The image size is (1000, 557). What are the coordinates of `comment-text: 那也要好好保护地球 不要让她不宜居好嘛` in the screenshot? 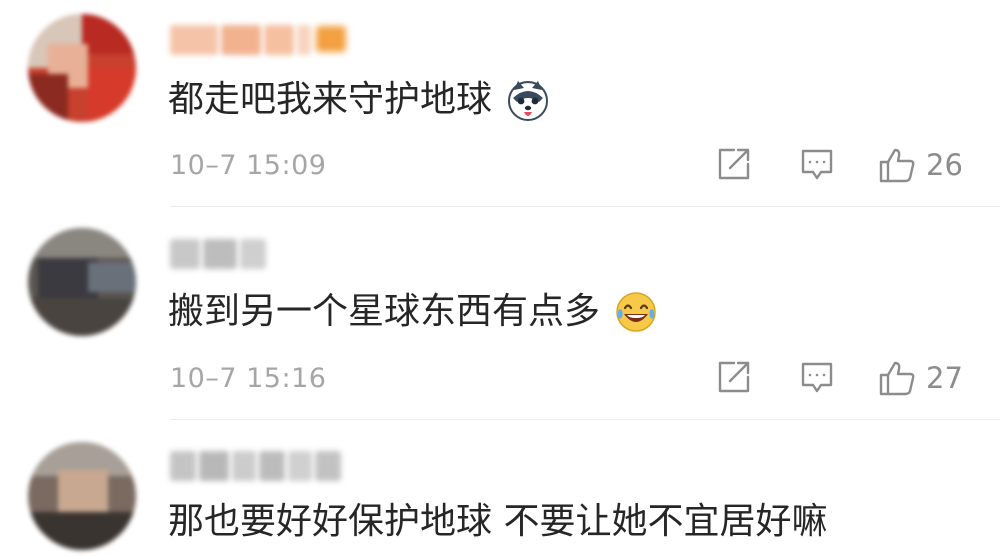 It's located at (497, 522).